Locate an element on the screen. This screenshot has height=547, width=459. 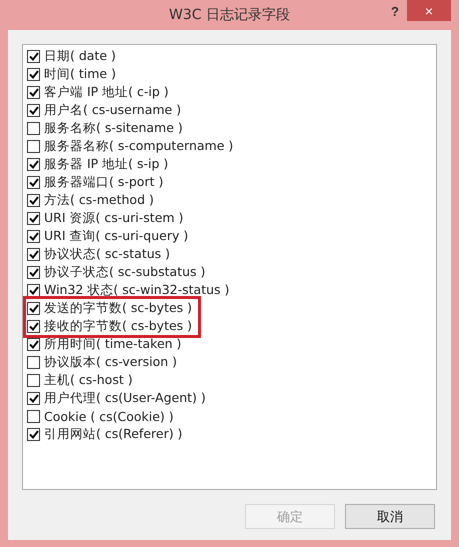
dialog-button: 取消 is located at coordinates (390, 516).